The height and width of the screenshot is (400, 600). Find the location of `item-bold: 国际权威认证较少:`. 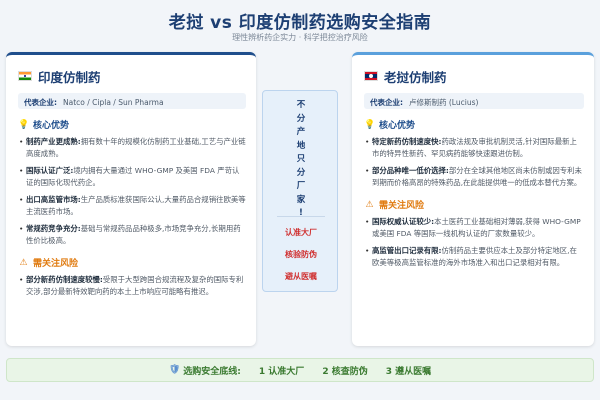

item-bold: 国际权威认证较少: is located at coordinates (403, 221).